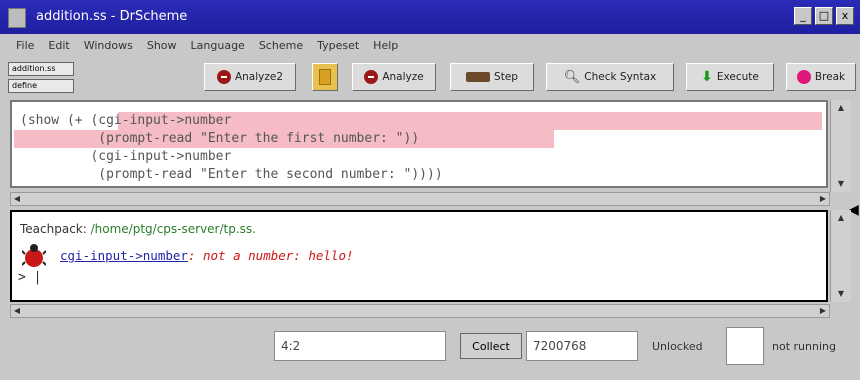  Describe the element at coordinates (41, 69) in the screenshot. I see `file-selector: addition.ss` at that location.